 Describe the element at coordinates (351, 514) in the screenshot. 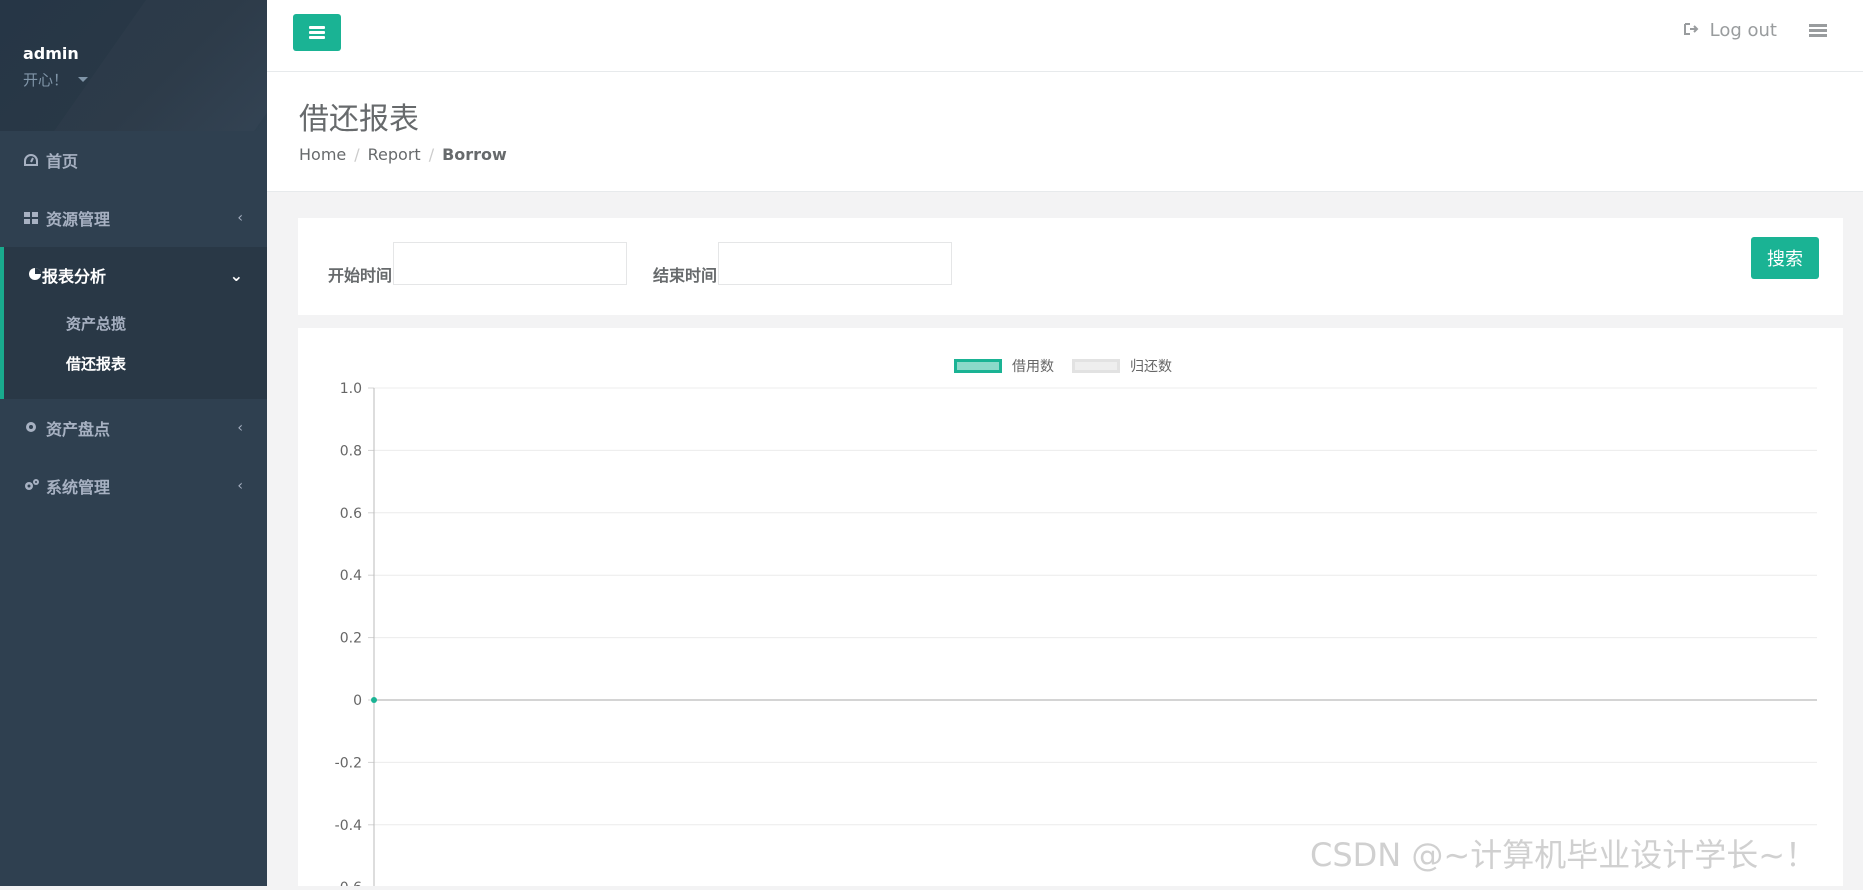

I see `y-tick-label: 0.6` at that location.